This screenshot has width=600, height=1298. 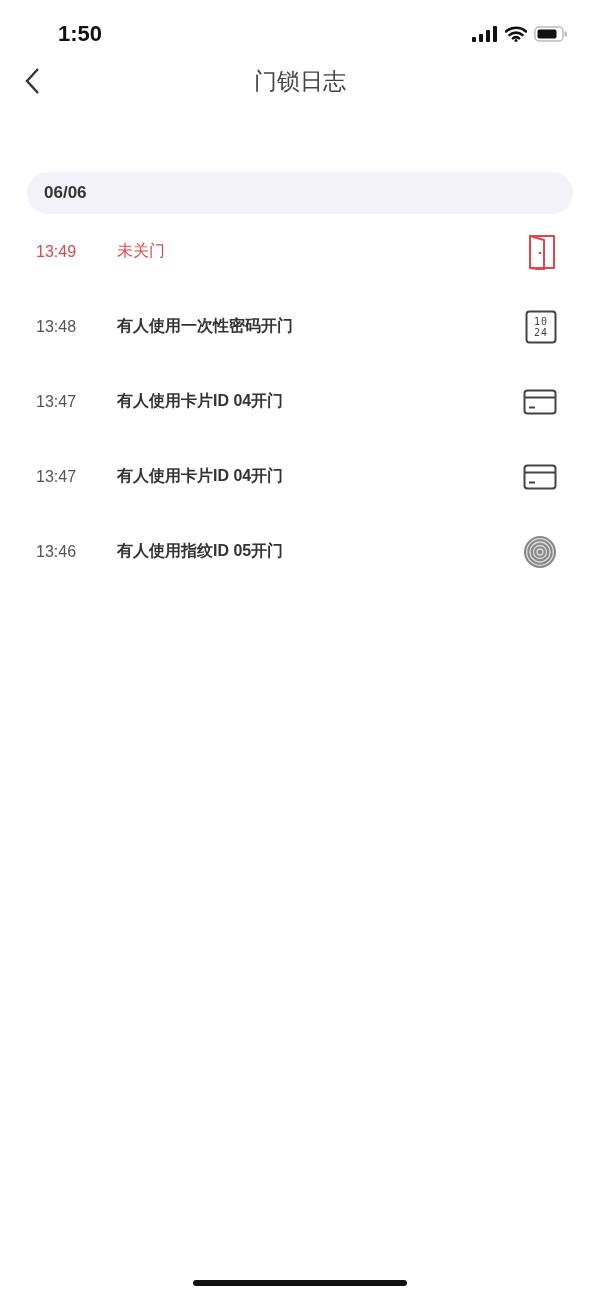 What do you see at coordinates (540, 551) in the screenshot?
I see `fingerprint-icon` at bounding box center [540, 551].